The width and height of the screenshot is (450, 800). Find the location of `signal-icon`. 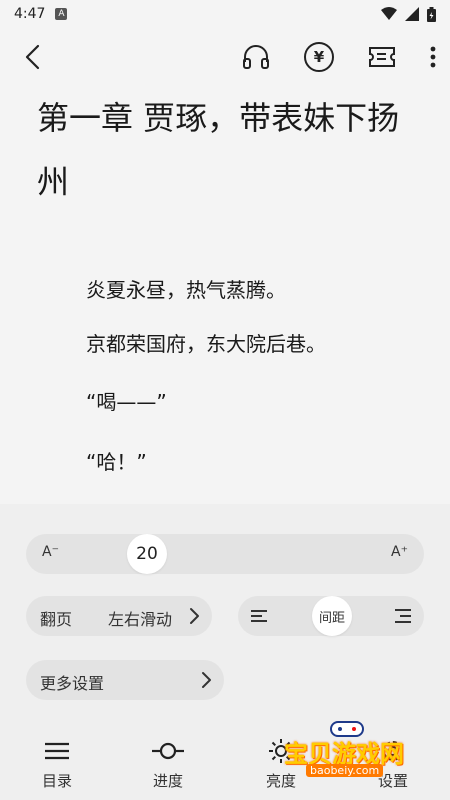

signal-icon is located at coordinates (412, 14).